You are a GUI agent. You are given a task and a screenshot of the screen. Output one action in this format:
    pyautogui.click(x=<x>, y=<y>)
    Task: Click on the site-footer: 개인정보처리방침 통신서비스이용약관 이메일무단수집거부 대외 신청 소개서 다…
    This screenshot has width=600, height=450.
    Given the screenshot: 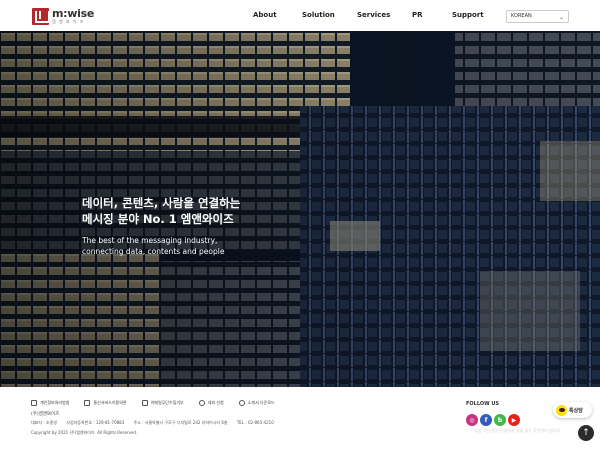 What is the action you would take?
    pyautogui.click(x=300, y=418)
    